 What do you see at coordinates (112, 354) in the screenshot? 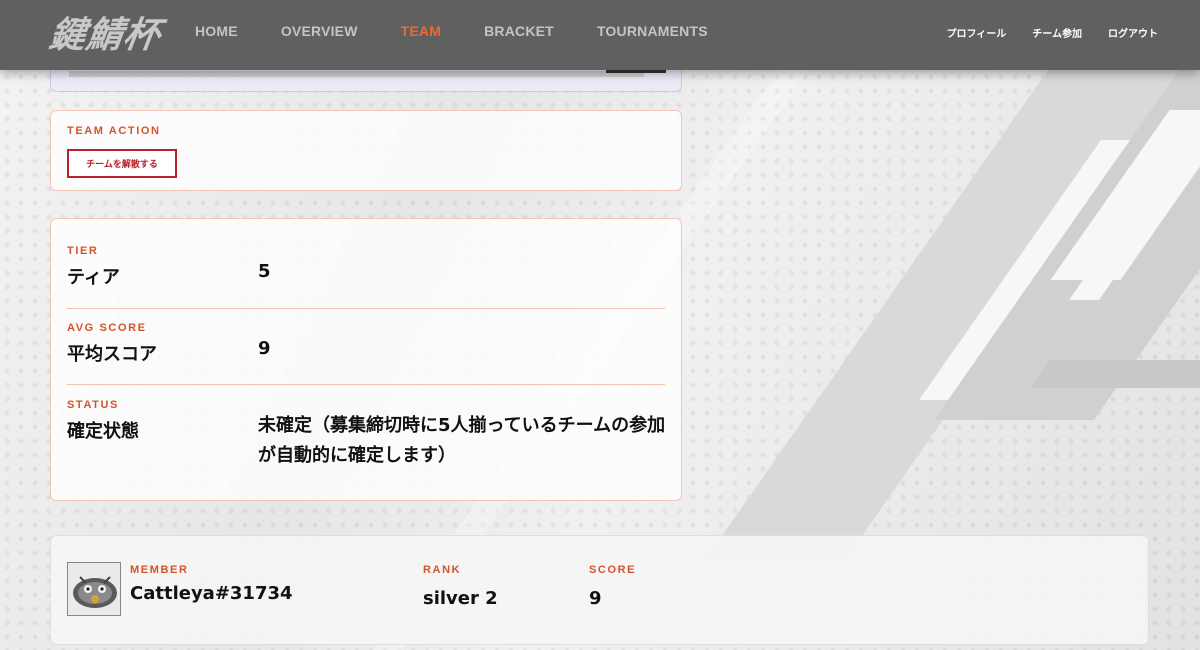
I see `avg-score-key: 平均スコア` at bounding box center [112, 354].